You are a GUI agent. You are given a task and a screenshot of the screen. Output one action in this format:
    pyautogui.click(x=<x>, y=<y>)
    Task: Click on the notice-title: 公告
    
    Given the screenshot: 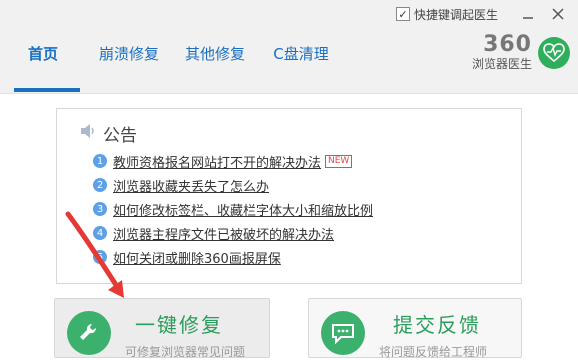 What is the action you would take?
    pyautogui.click(x=120, y=136)
    